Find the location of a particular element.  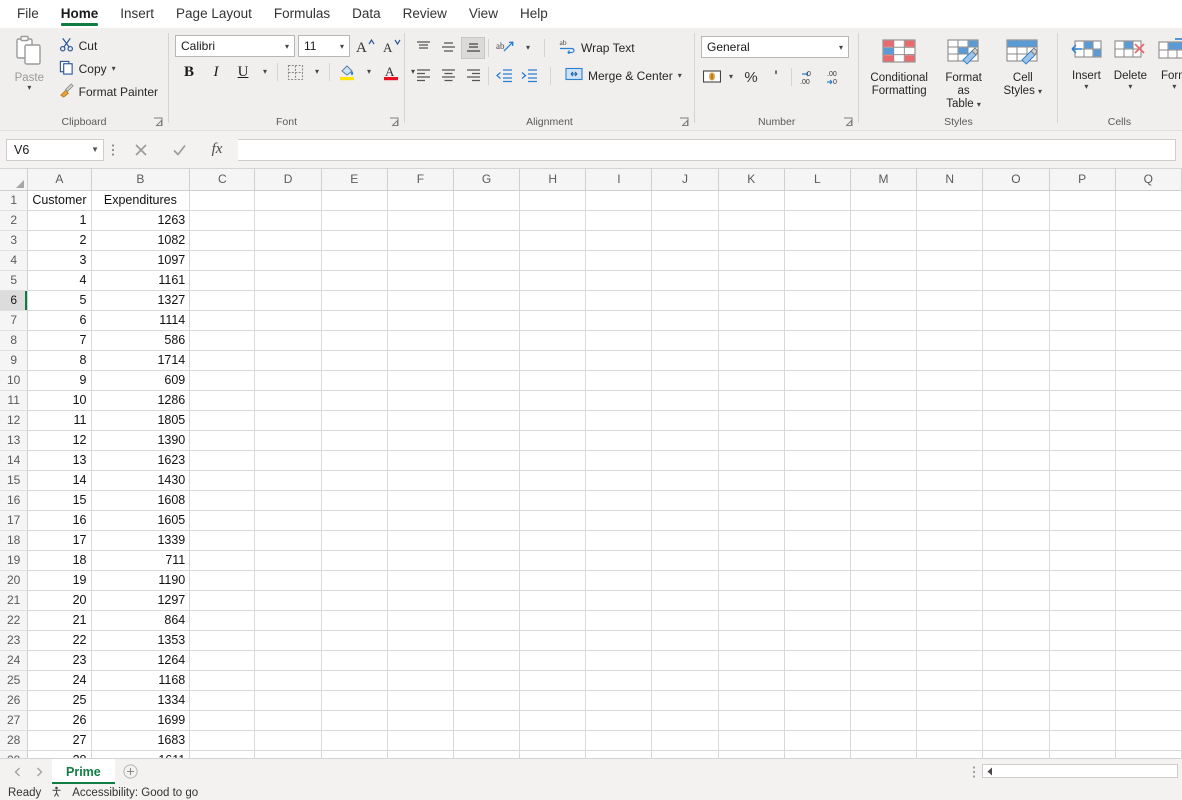

cell-A17: 16 is located at coordinates (59, 520).